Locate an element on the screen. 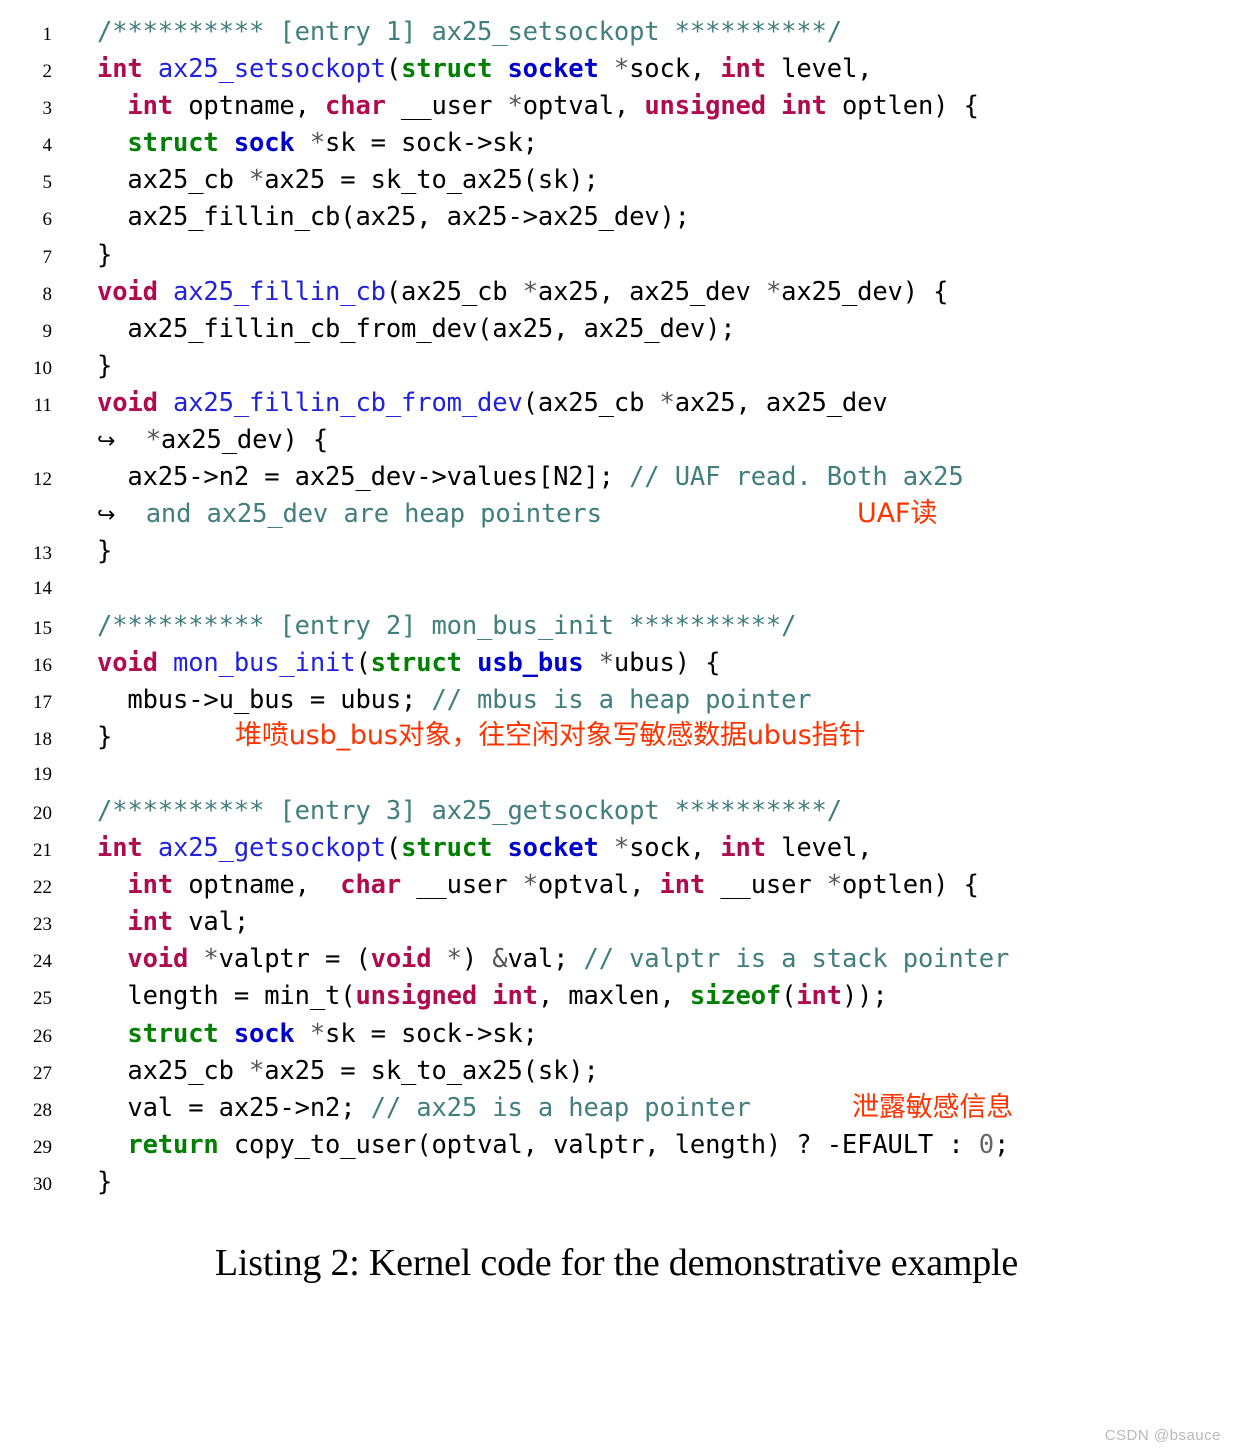 The width and height of the screenshot is (1233, 1450). token-k: unsigned int is located at coordinates (735, 106).